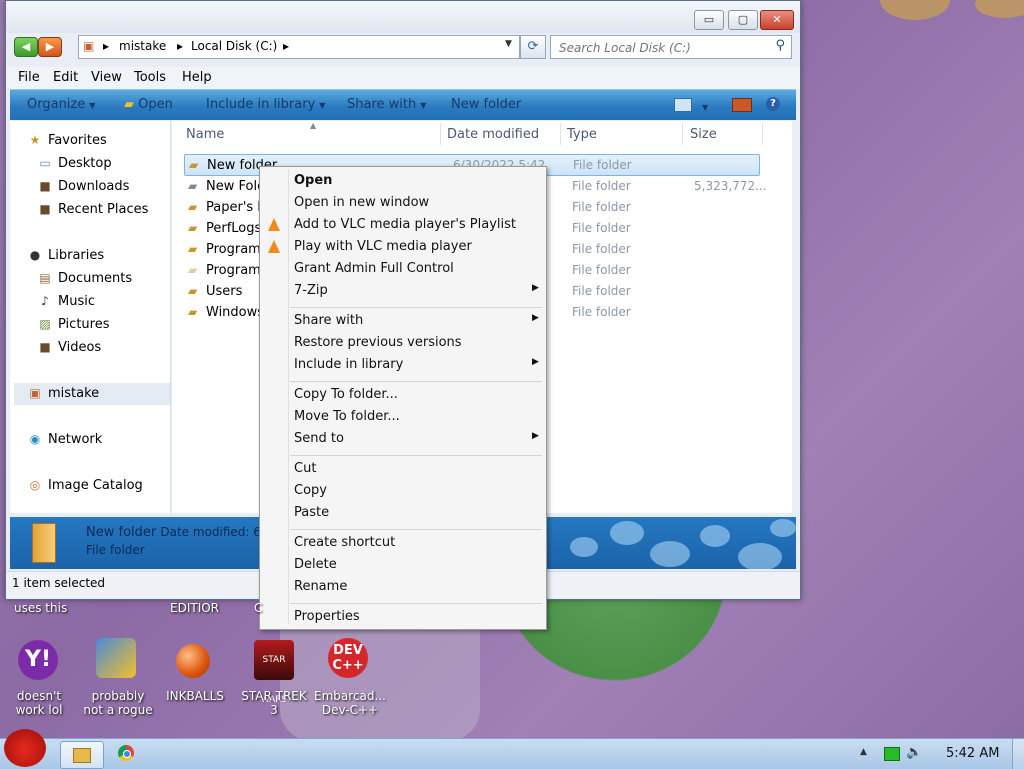 This screenshot has height=769, width=1024. Describe the element at coordinates (348, 658) in the screenshot. I see `dev-cpp-icon: DEV C++` at that location.